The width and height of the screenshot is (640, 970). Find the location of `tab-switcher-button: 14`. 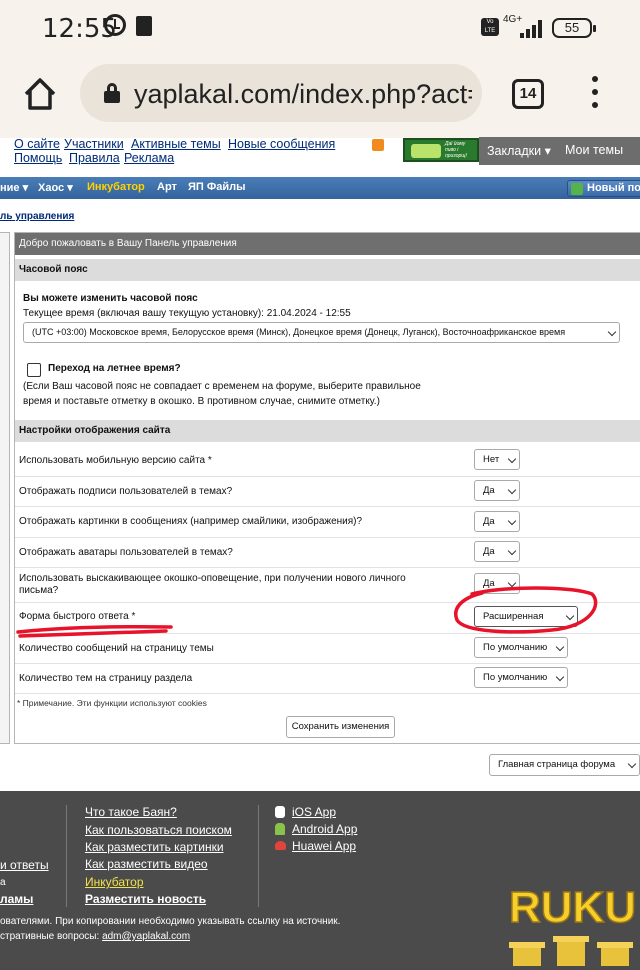

tab-switcher-button: 14 is located at coordinates (528, 94).